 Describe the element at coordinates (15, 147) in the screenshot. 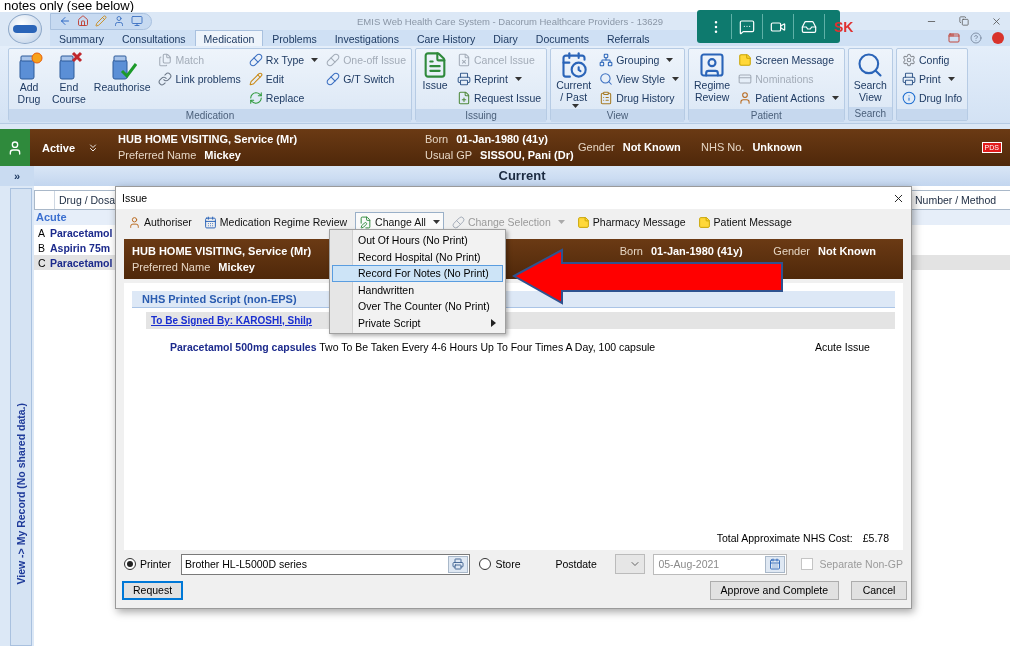

I see `patient-icon` at that location.